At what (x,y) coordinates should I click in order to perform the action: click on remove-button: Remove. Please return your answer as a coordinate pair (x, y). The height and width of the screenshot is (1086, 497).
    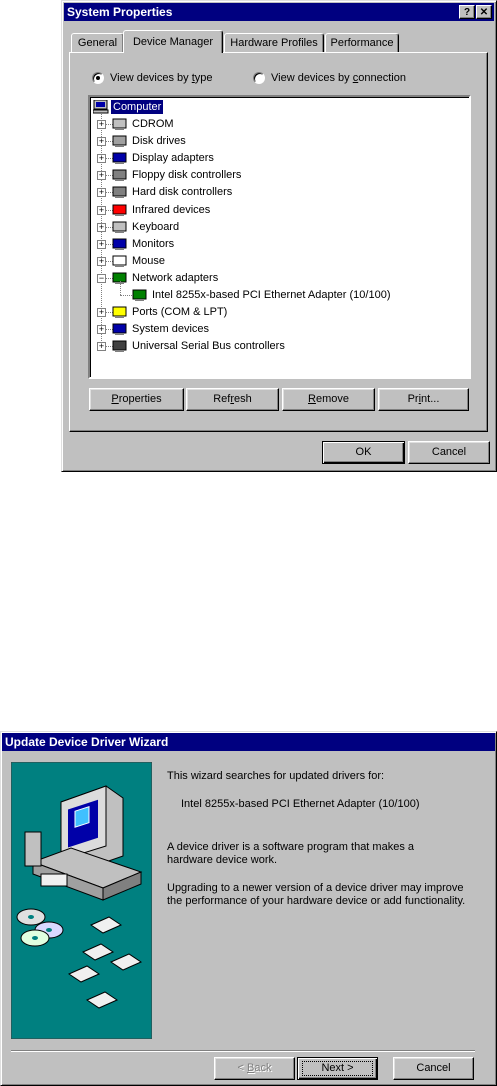
    Looking at the image, I should click on (328, 399).